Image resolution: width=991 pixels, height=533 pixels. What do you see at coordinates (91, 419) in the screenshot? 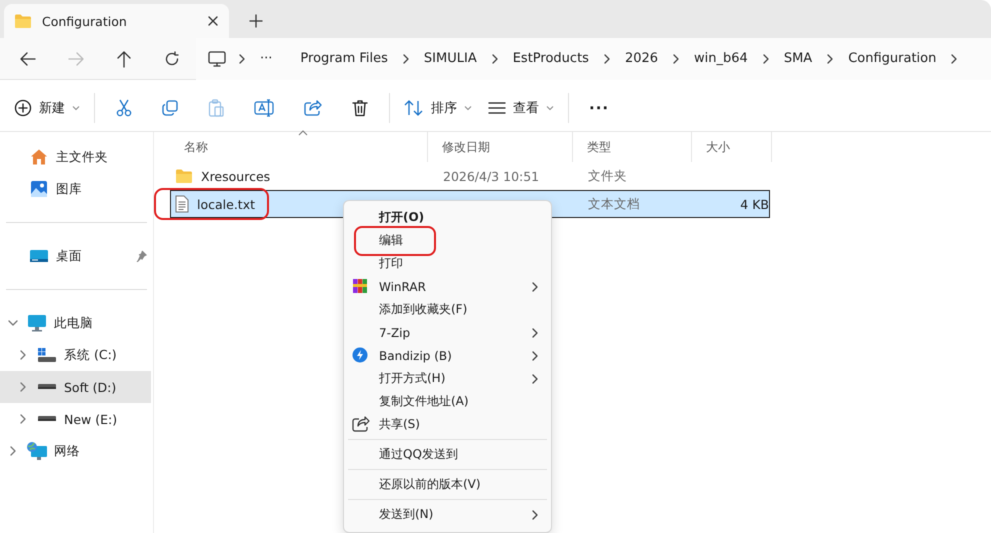
I see `sidebar-label: New (E:)` at bounding box center [91, 419].